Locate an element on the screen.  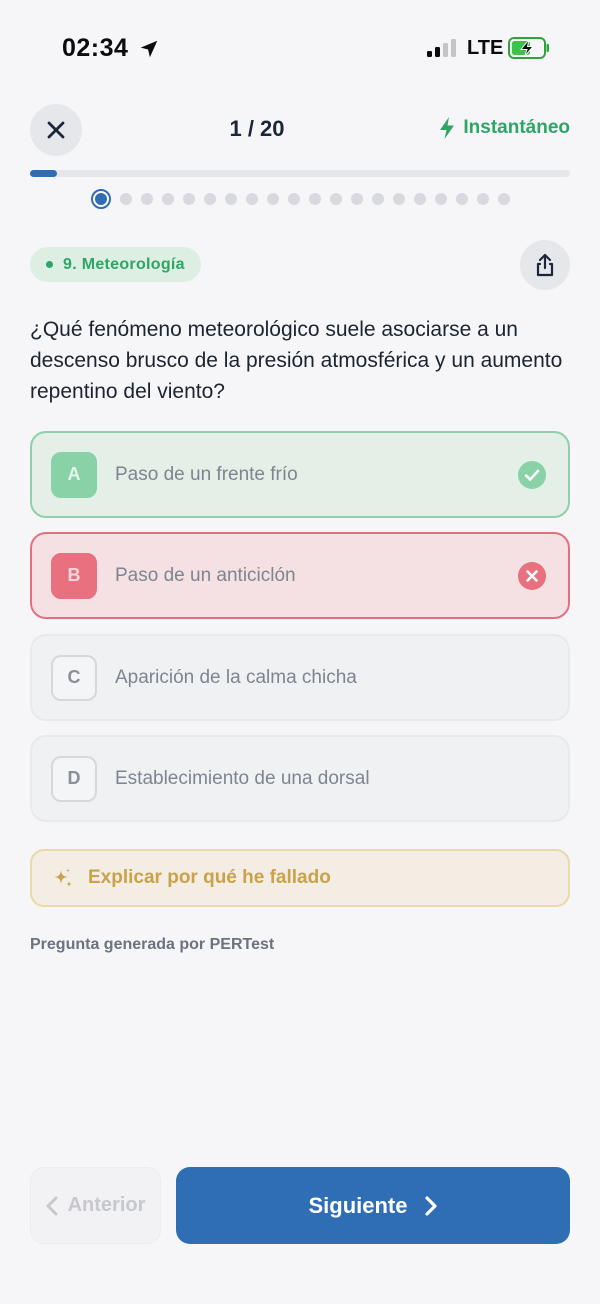
battery-charging-icon is located at coordinates (528, 48).